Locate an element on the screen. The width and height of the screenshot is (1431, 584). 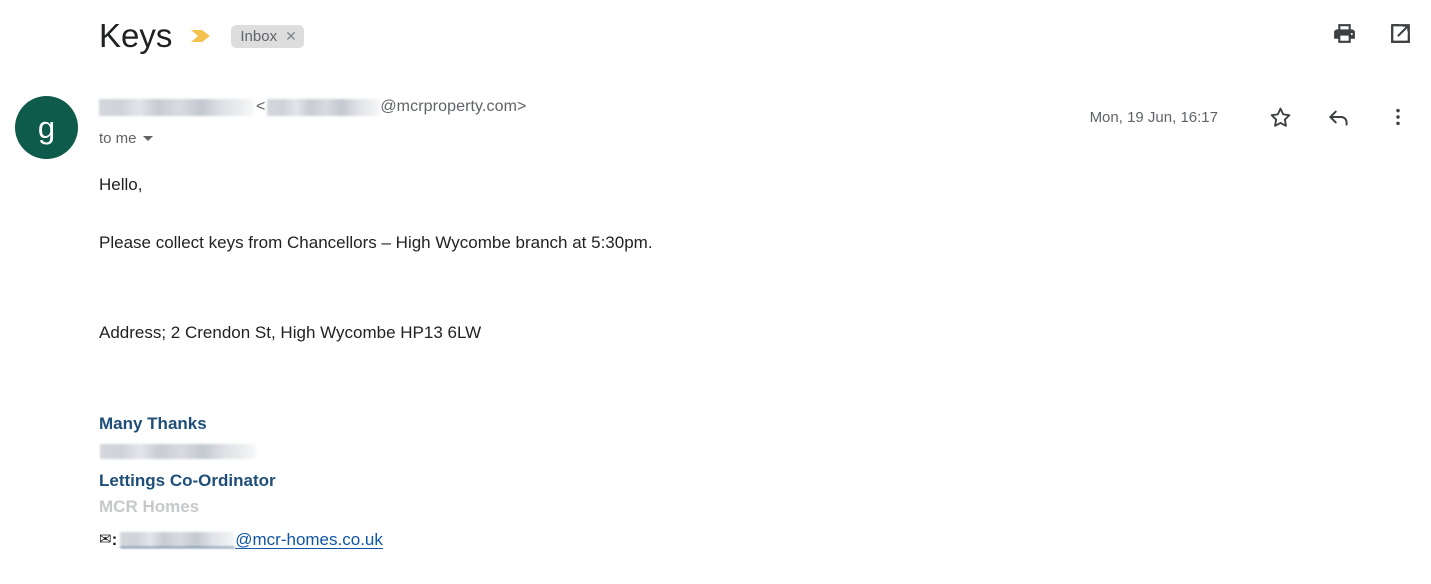
avatar: g is located at coordinates (46, 127).